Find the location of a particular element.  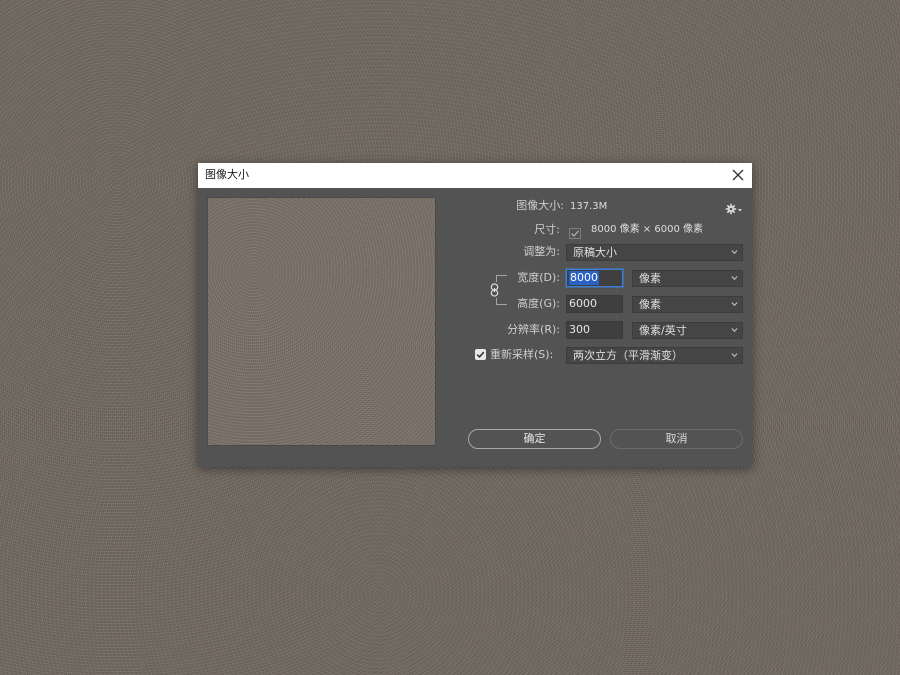

dimensions-label: 尺寸: is located at coordinates (547, 229).